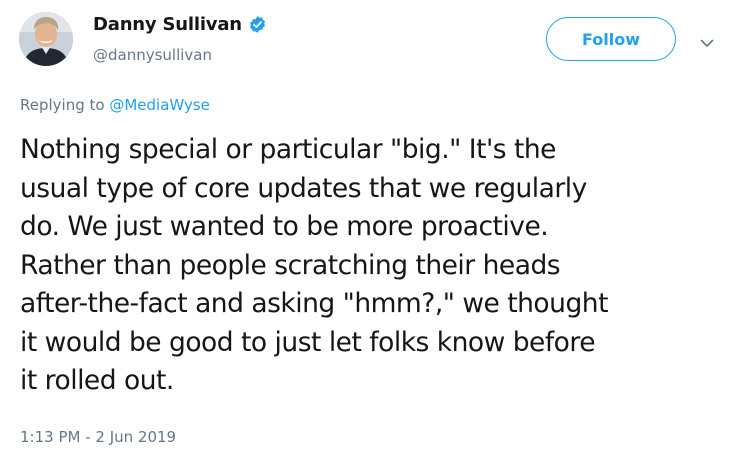 The image size is (741, 464). I want to click on reply-context-prefix: Replying to, so click(65, 105).